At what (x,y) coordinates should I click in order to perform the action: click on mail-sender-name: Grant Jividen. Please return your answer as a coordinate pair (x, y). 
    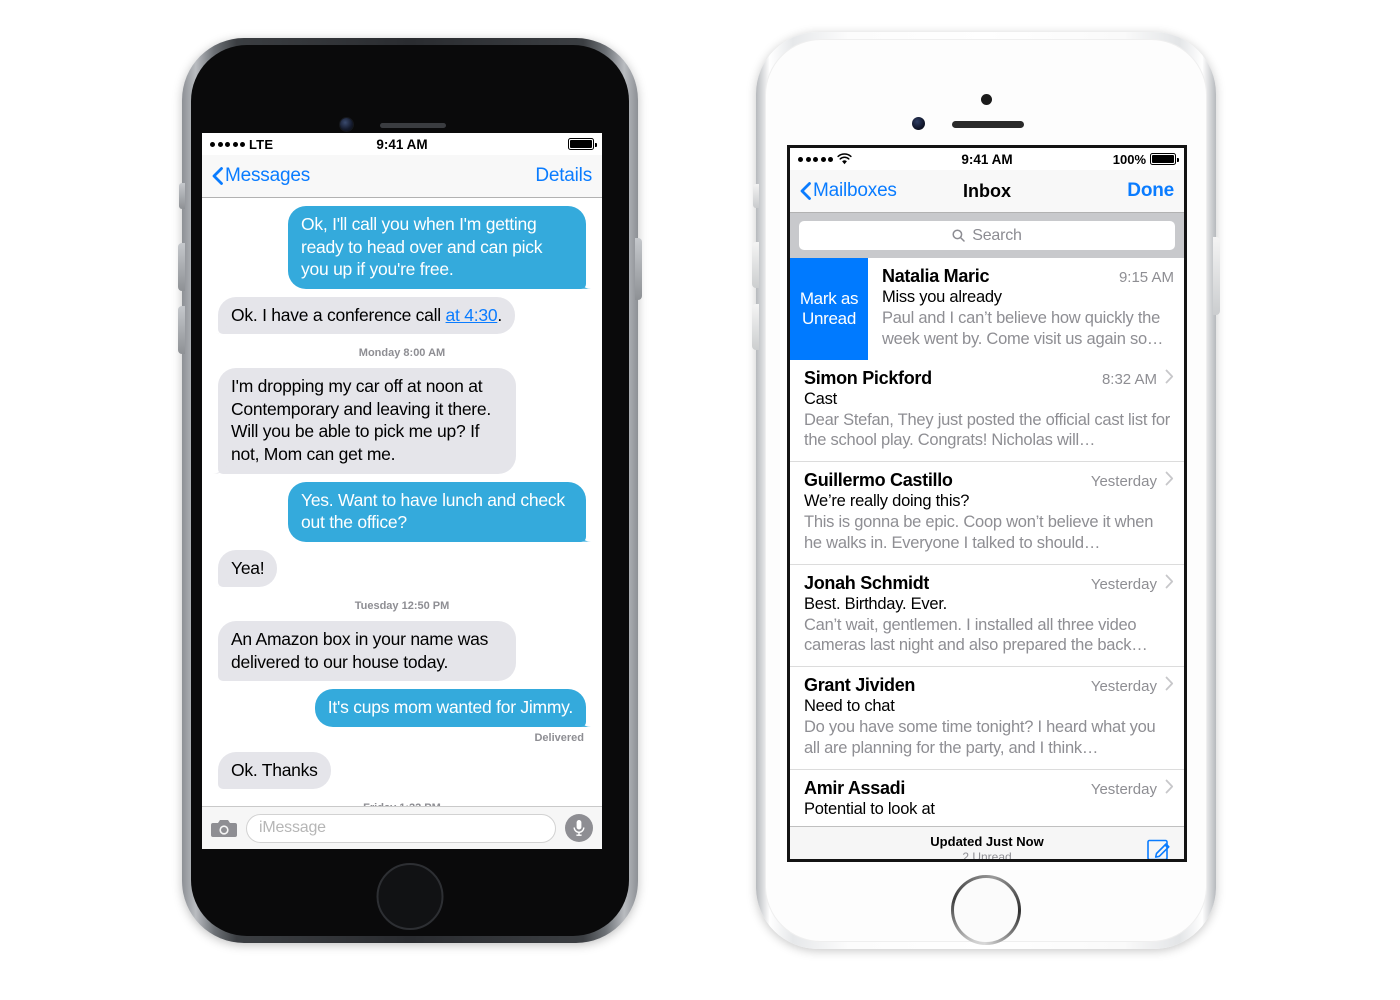
    Looking at the image, I should click on (860, 685).